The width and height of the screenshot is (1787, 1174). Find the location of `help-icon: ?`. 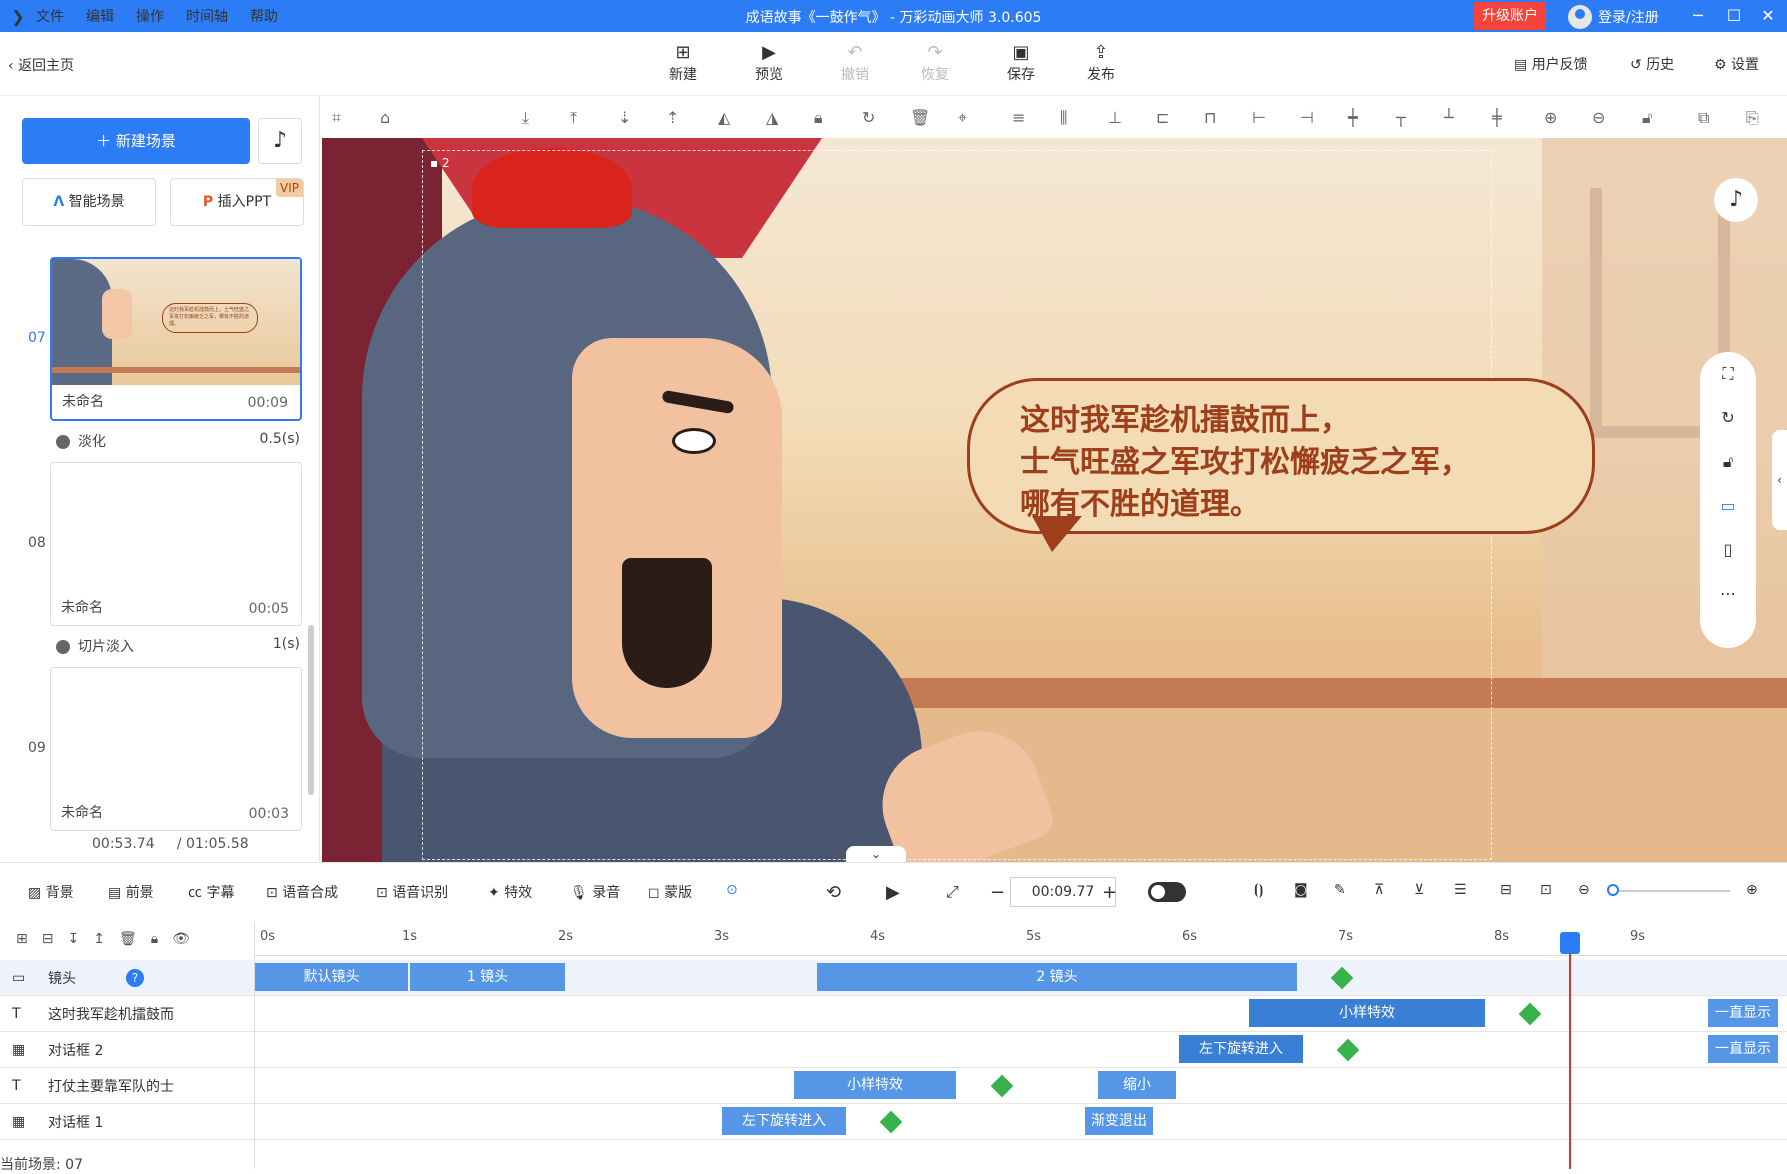

help-icon: ? is located at coordinates (135, 978).